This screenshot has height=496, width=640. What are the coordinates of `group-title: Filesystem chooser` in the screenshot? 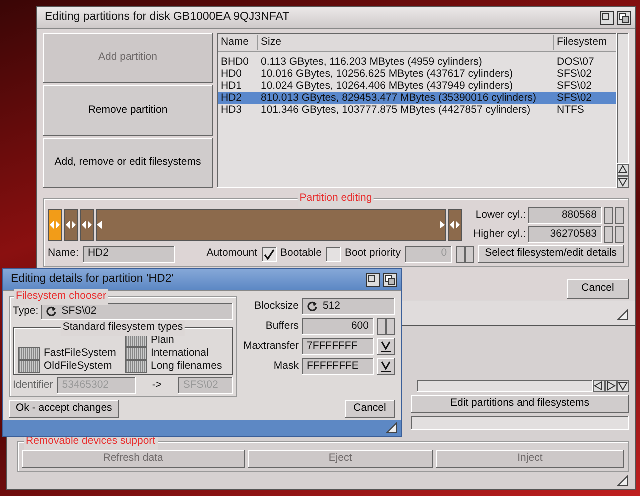 It's located at (61, 297).